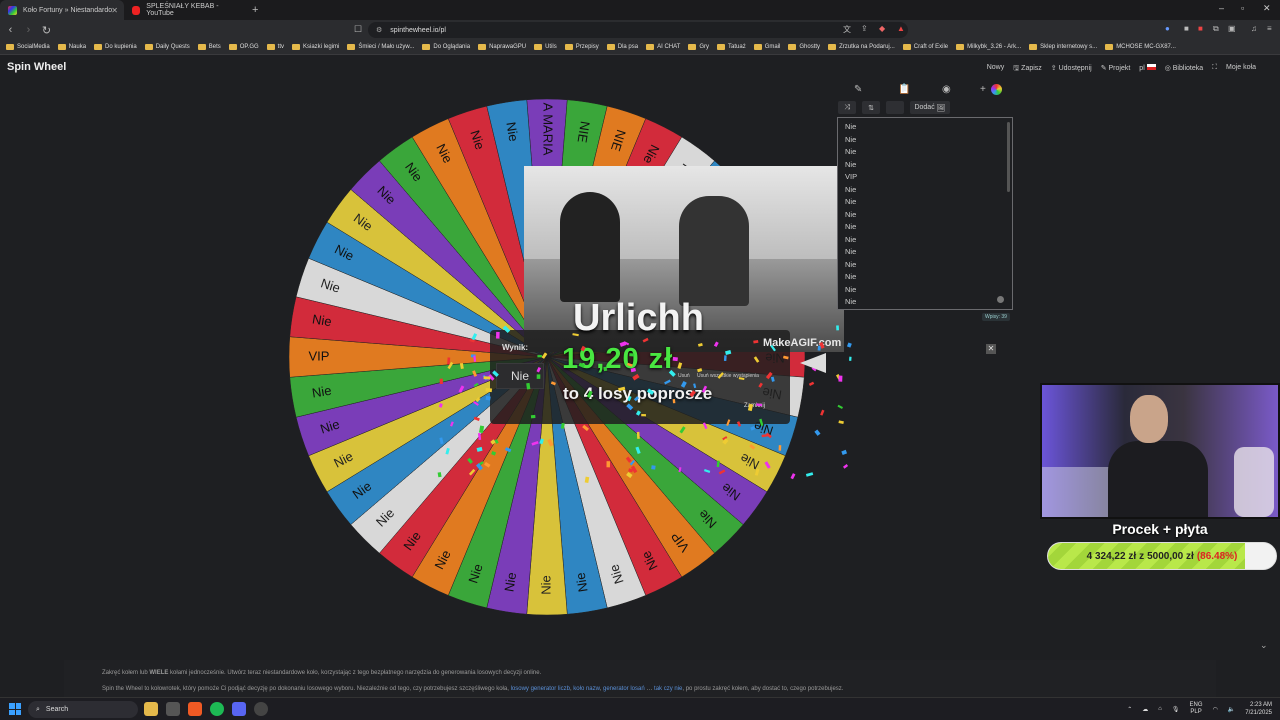 The image size is (1280, 720). What do you see at coordinates (1215, 709) in the screenshot?
I see `wifi-icon: ◠` at bounding box center [1215, 709].